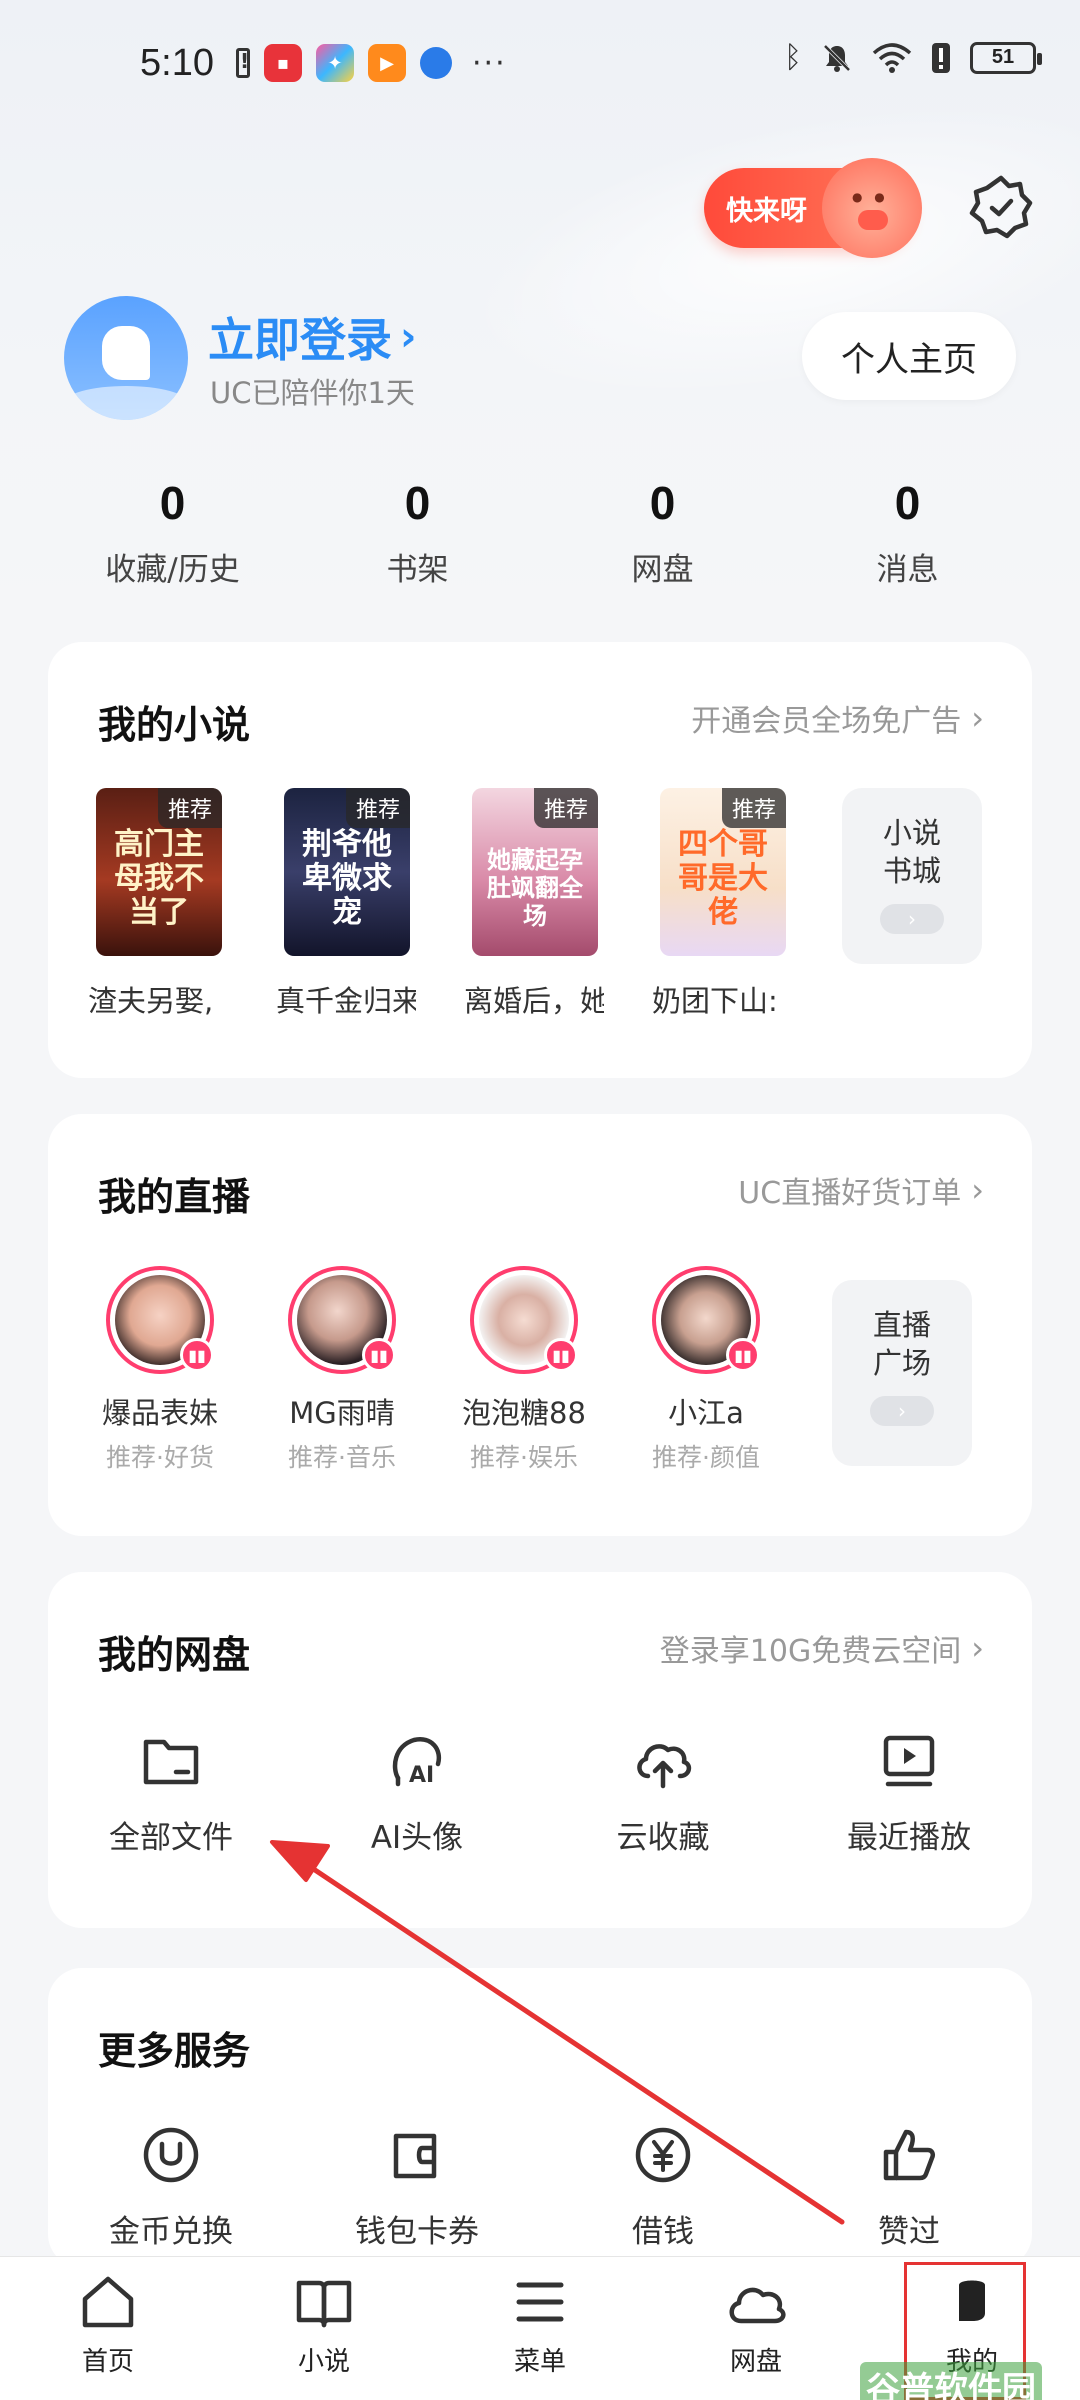  I want to click on nav-label: 小说, so click(323, 2362).